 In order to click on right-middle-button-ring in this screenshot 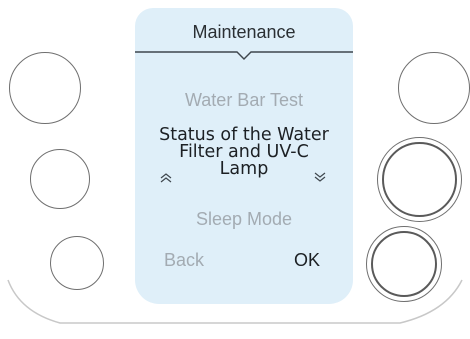, I will do `click(419, 179)`.